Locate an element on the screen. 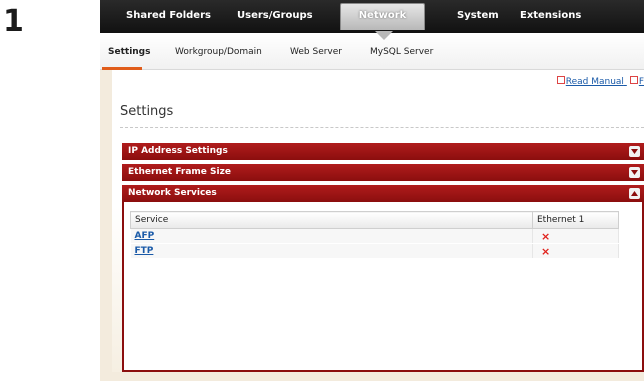 The width and height of the screenshot is (644, 381). collapse-chevron-up-icon is located at coordinates (634, 193).